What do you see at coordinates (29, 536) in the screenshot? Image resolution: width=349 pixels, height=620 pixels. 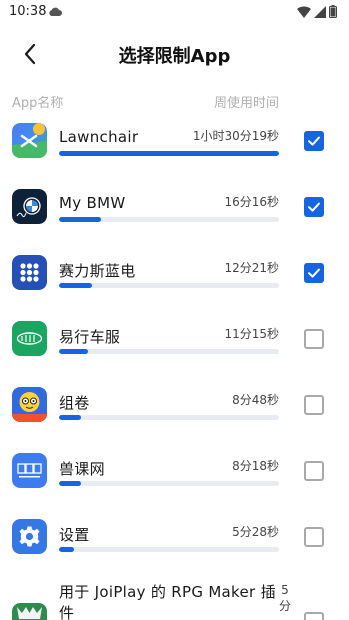 I see `settings-gear-icon` at bounding box center [29, 536].